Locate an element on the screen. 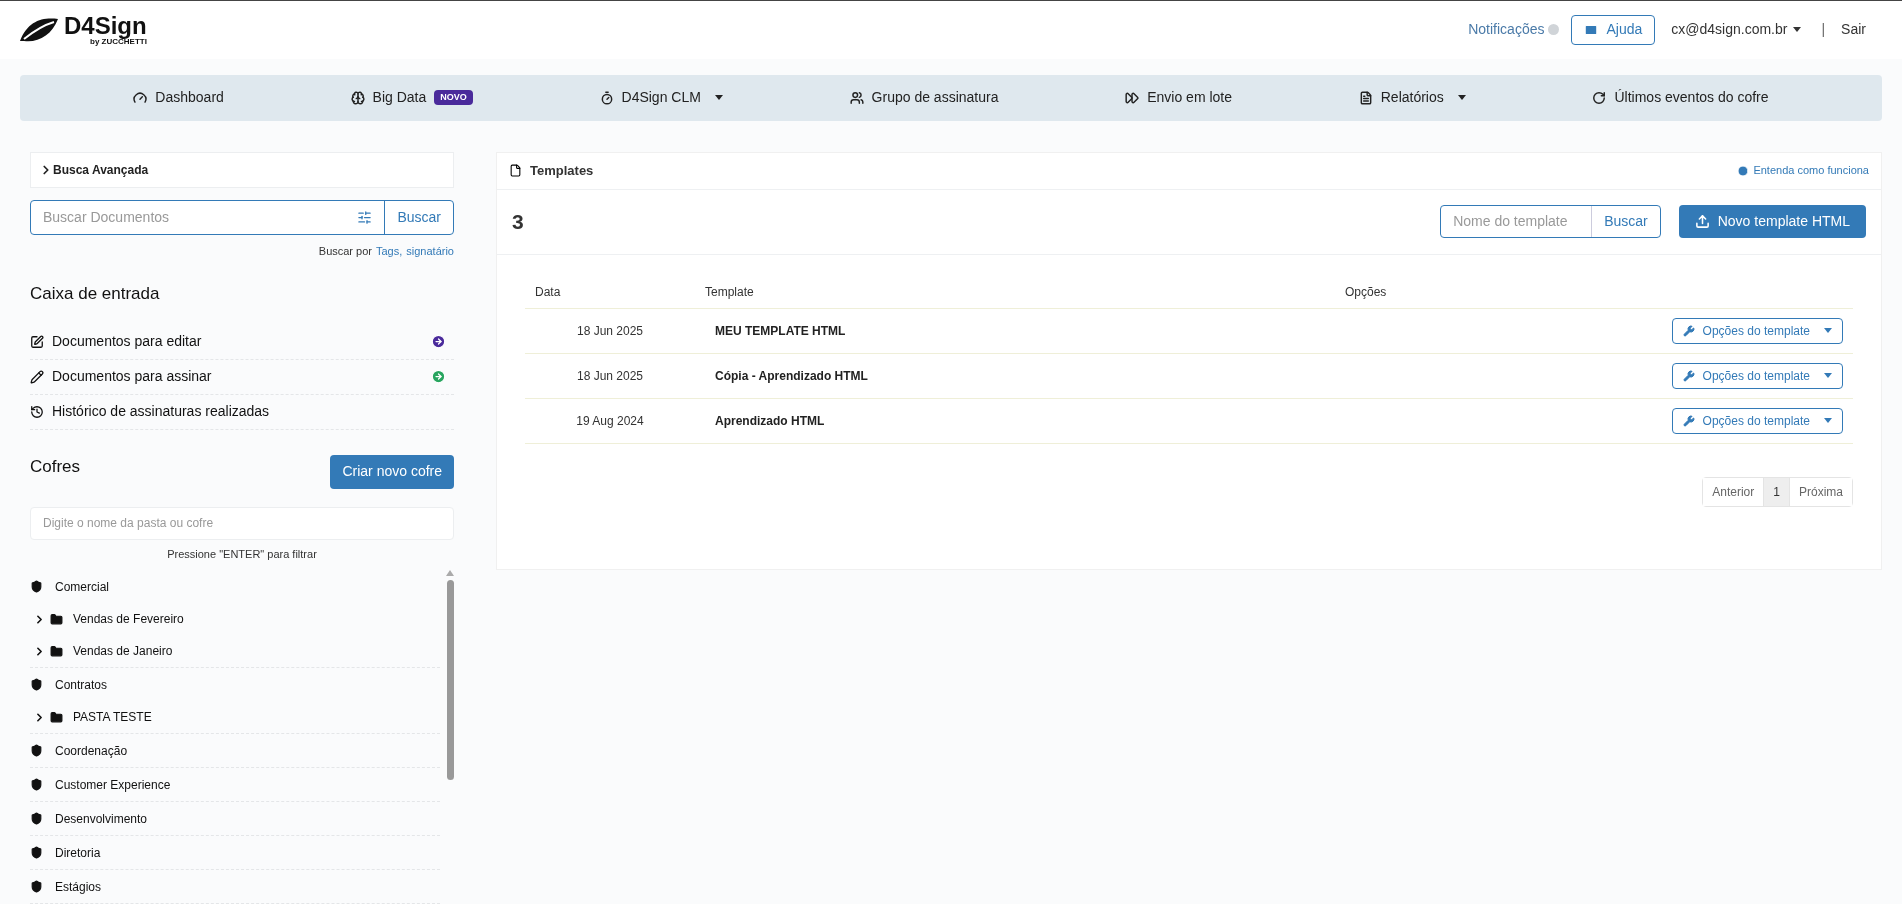  document-search-field: Buscar Documentos Buscar is located at coordinates (242, 217).